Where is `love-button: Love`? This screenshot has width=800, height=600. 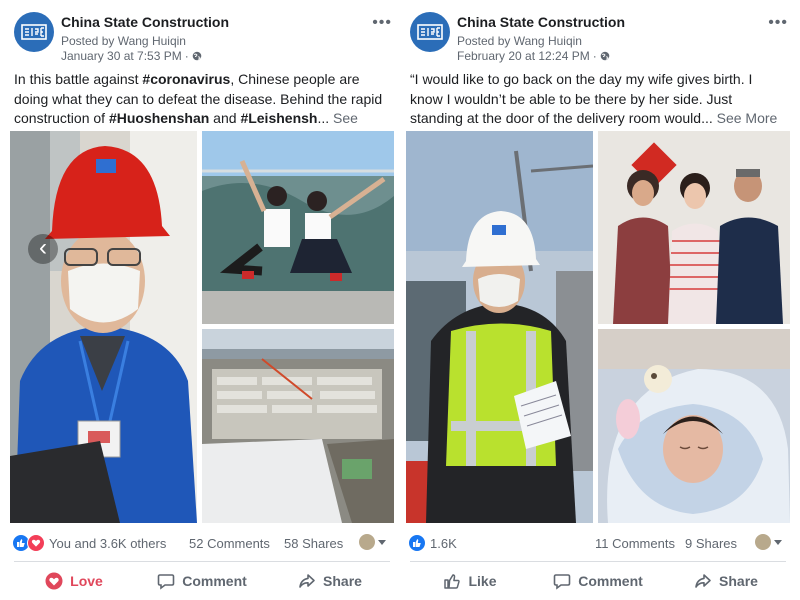
love-button: Love is located at coordinates (74, 581).